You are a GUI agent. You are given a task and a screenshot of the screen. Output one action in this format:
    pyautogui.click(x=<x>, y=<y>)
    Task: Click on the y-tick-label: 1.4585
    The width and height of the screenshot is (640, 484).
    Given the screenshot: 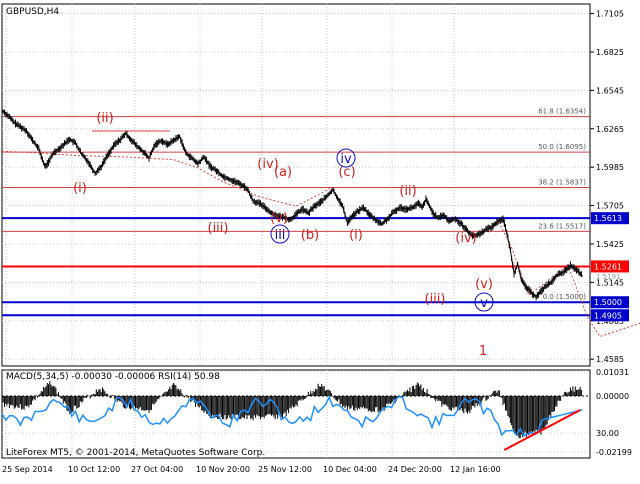 What is the action you would take?
    pyautogui.click(x=610, y=359)
    